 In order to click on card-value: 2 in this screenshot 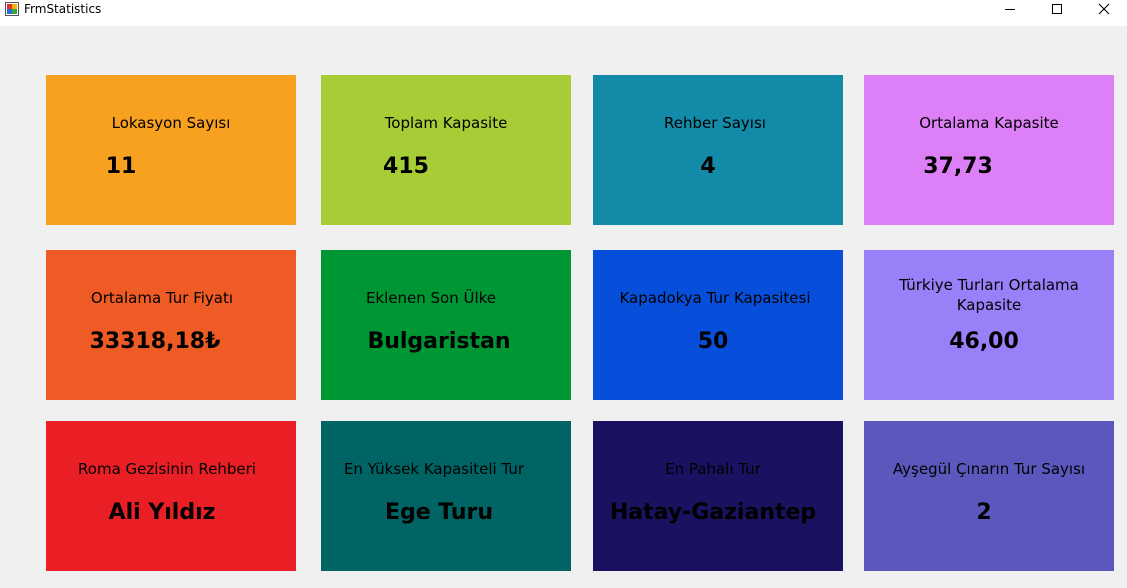, I will do `click(984, 512)`.